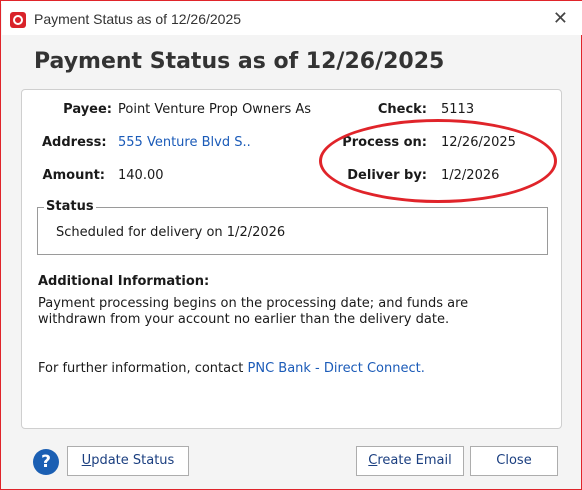 The image size is (582, 490). What do you see at coordinates (458, 109) in the screenshot?
I see `check-value: 5113` at bounding box center [458, 109].